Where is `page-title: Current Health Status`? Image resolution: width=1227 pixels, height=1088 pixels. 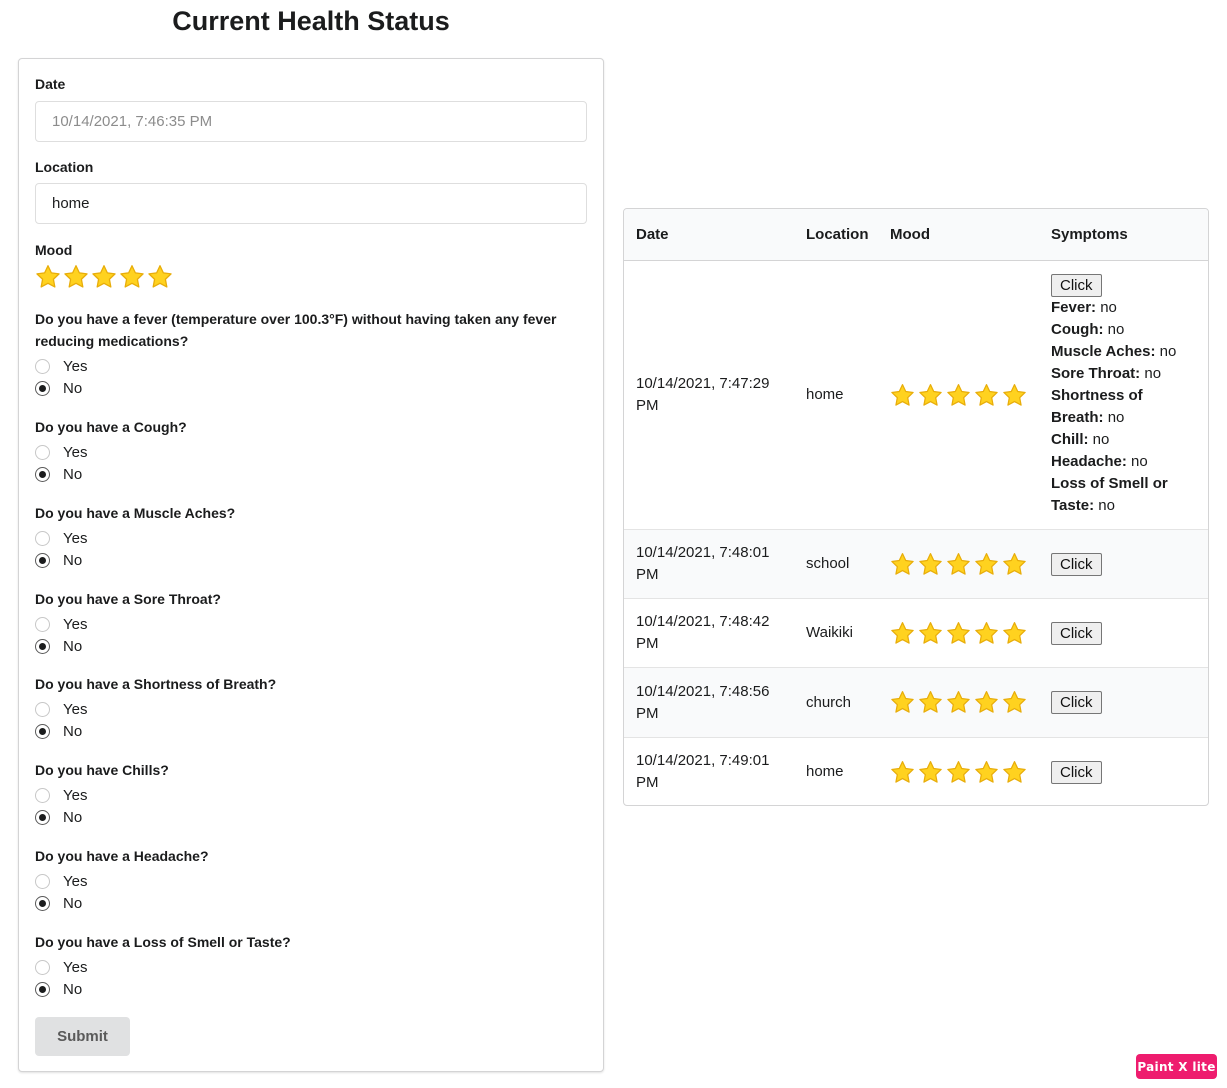 page-title: Current Health Status is located at coordinates (311, 21).